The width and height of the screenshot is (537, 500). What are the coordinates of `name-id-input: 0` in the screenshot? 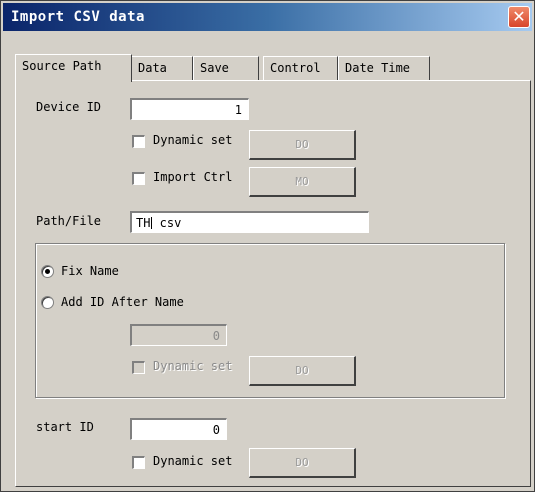 It's located at (178, 335).